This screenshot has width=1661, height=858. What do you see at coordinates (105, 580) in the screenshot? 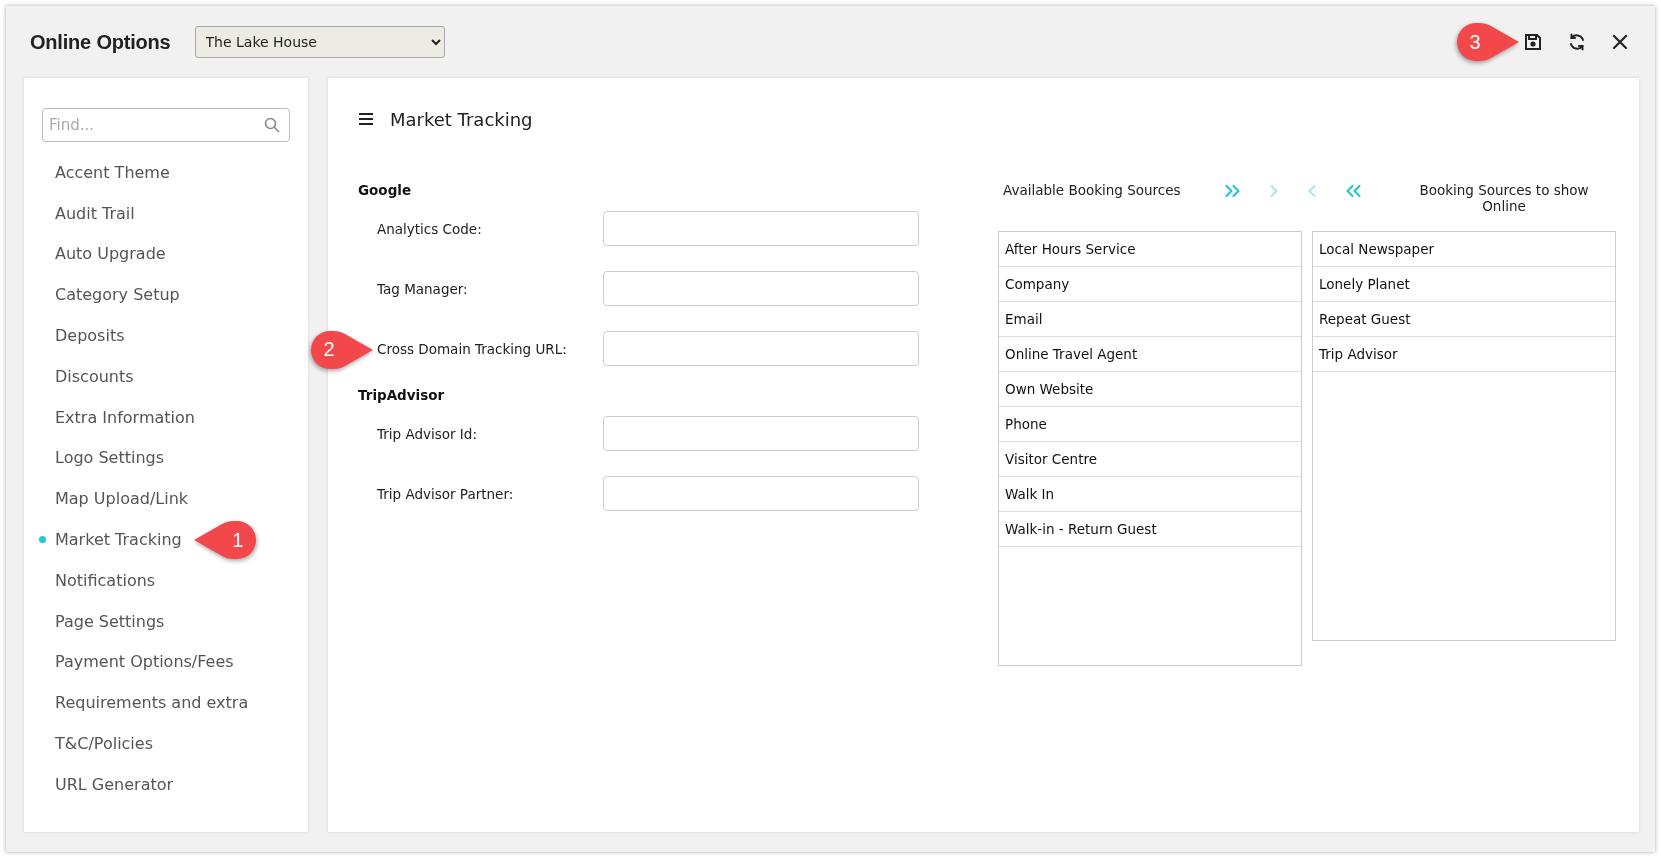
I see `sidebar-item: Notifications` at bounding box center [105, 580].